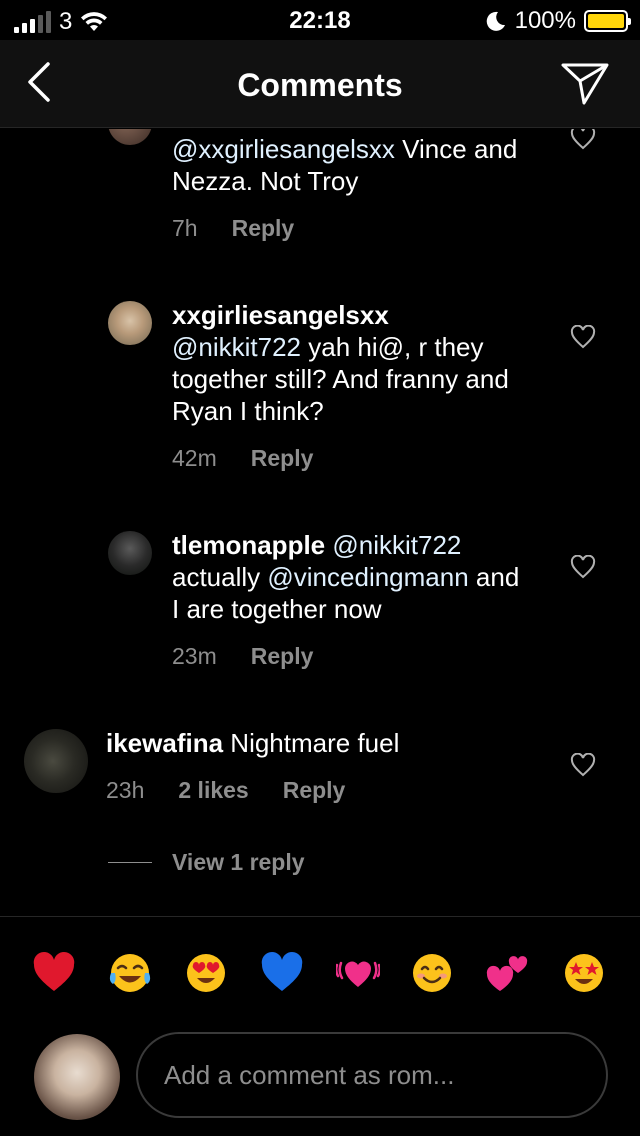 This screenshot has height=1136, width=640. What do you see at coordinates (125, 790) in the screenshot?
I see `comment-timestamp: 23h` at bounding box center [125, 790].